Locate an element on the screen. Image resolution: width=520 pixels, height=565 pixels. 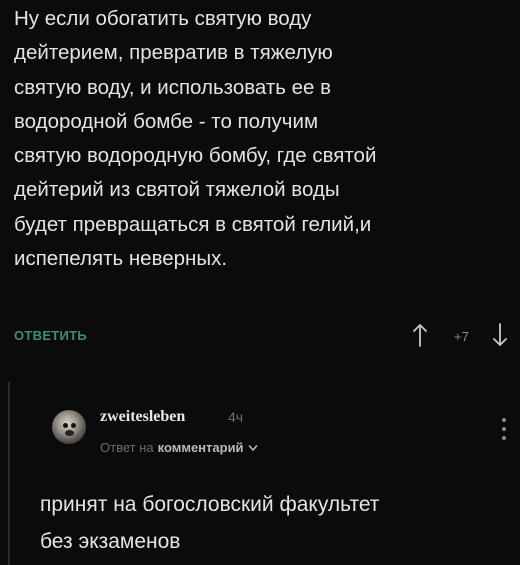
avatar-eye-left is located at coordinates (65, 425).